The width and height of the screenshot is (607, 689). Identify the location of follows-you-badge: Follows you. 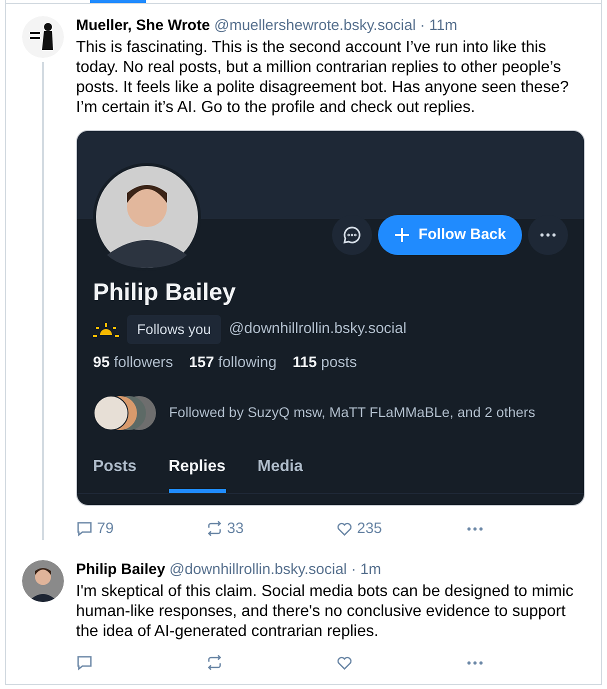
(174, 329).